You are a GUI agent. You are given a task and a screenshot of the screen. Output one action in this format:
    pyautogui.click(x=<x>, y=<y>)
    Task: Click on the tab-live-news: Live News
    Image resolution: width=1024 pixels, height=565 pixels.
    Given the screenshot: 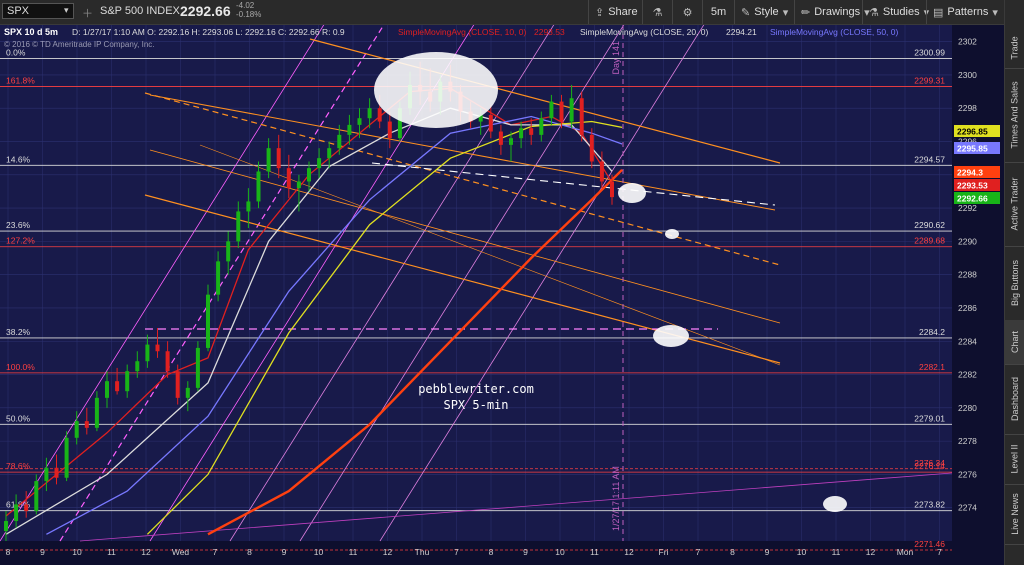 What is the action you would take?
    pyautogui.click(x=1014, y=514)
    